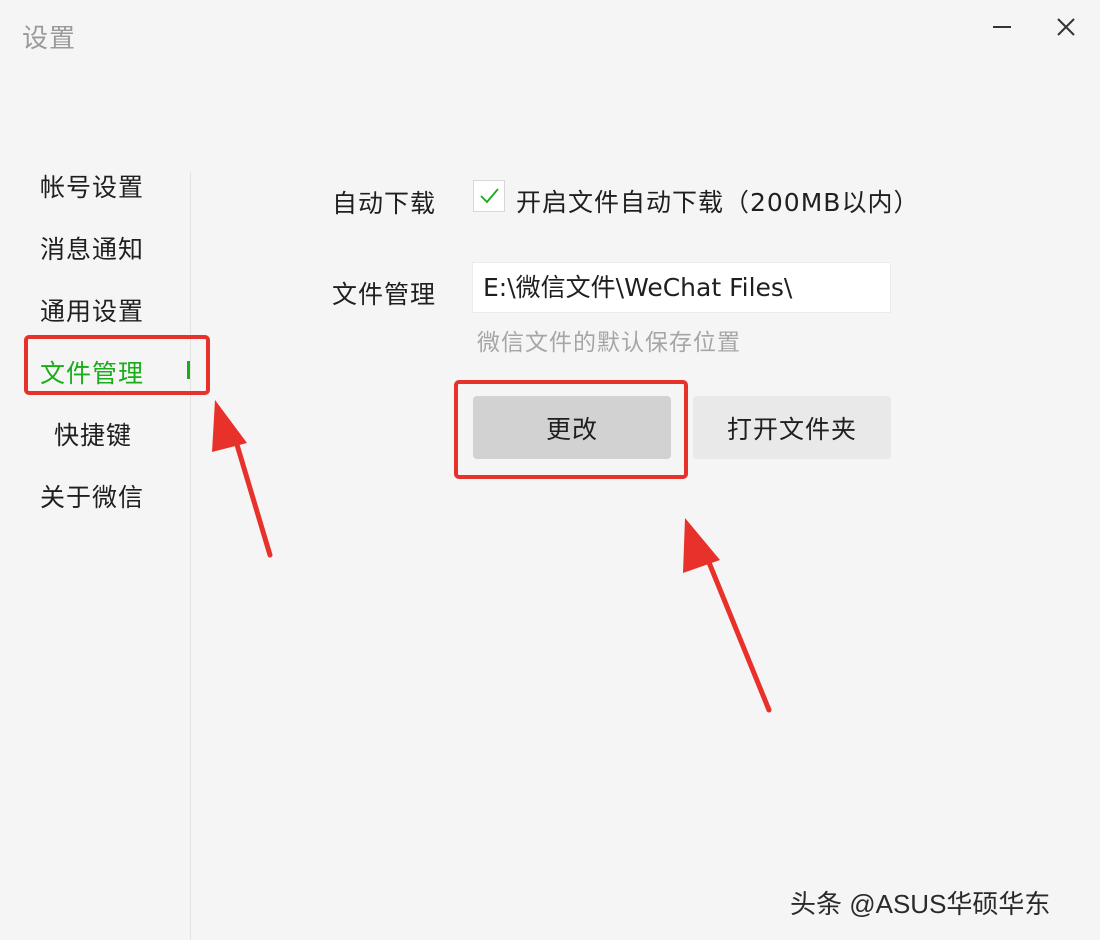 Image resolution: width=1100 pixels, height=940 pixels. What do you see at coordinates (49, 39) in the screenshot?
I see `window-title: 设置` at bounding box center [49, 39].